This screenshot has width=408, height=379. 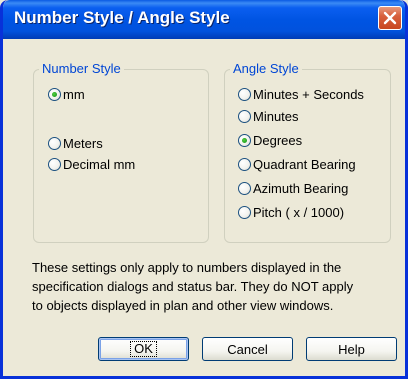 I want to click on radio-angle-quadrant-bearing: Quadrant Bearing, so click(x=297, y=164).